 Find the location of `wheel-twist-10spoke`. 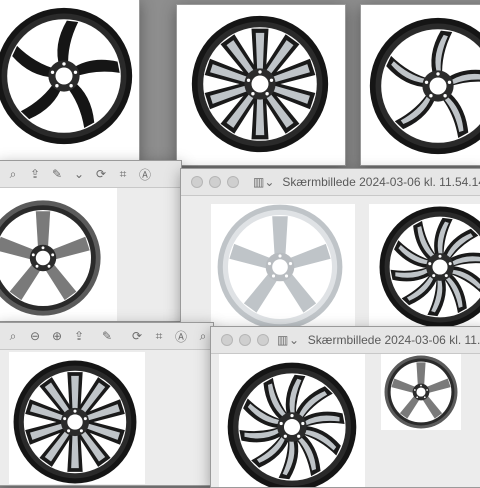

wheel-twist-10spoke is located at coordinates (429, 267).